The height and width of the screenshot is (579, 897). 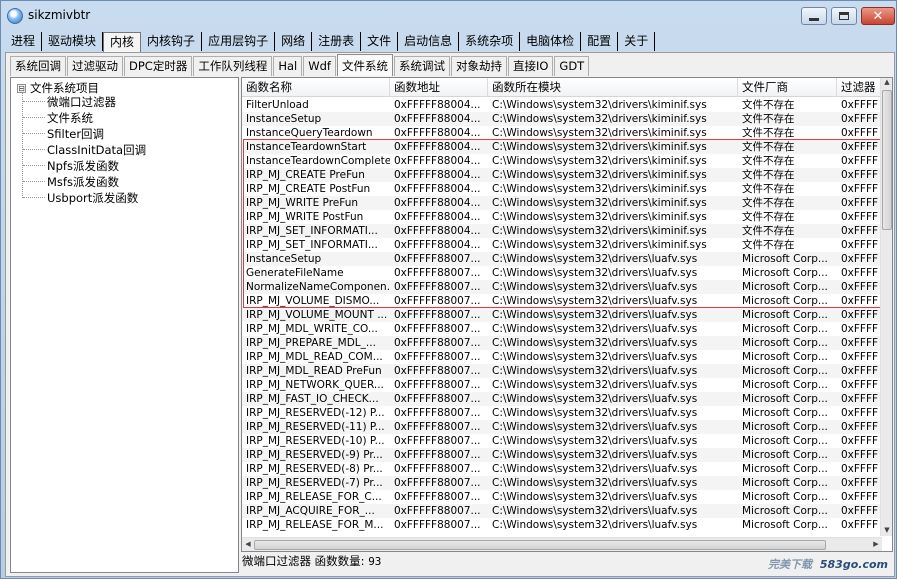 I want to click on tree-collapse-icon: ⊟, so click(x=21, y=88).